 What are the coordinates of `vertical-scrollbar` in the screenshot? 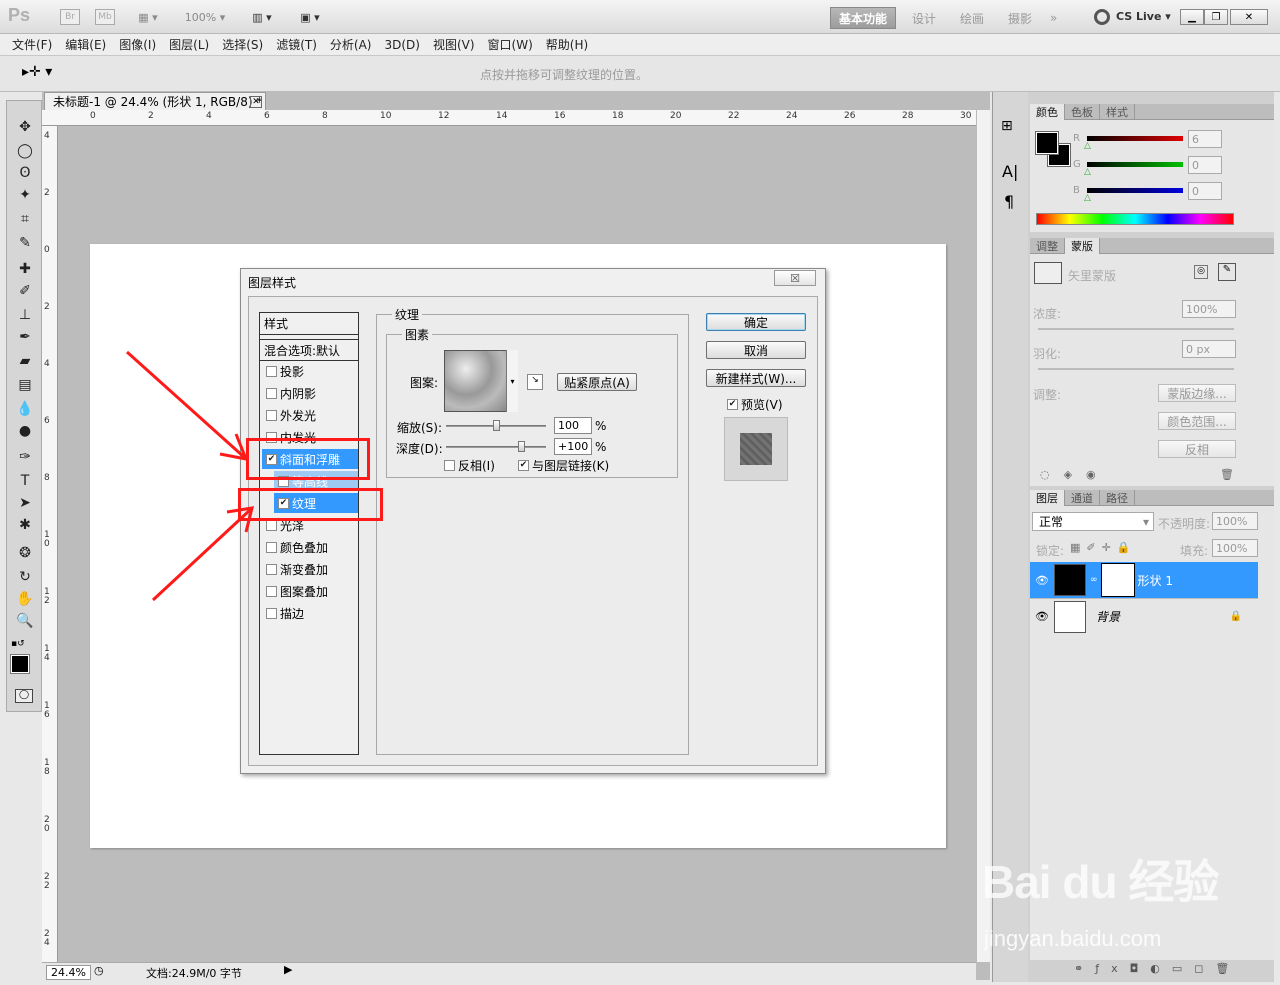 It's located at (983, 536).